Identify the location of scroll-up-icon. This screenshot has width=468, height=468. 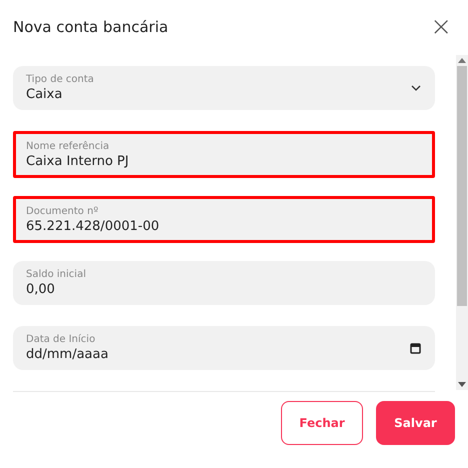
(462, 60).